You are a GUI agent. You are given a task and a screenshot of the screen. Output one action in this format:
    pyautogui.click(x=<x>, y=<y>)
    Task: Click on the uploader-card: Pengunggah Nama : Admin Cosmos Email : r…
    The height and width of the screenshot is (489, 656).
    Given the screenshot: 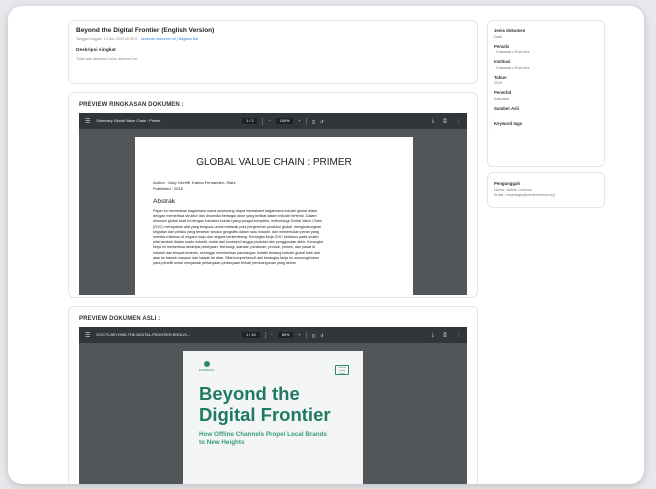 What is the action you would take?
    pyautogui.click(x=546, y=190)
    